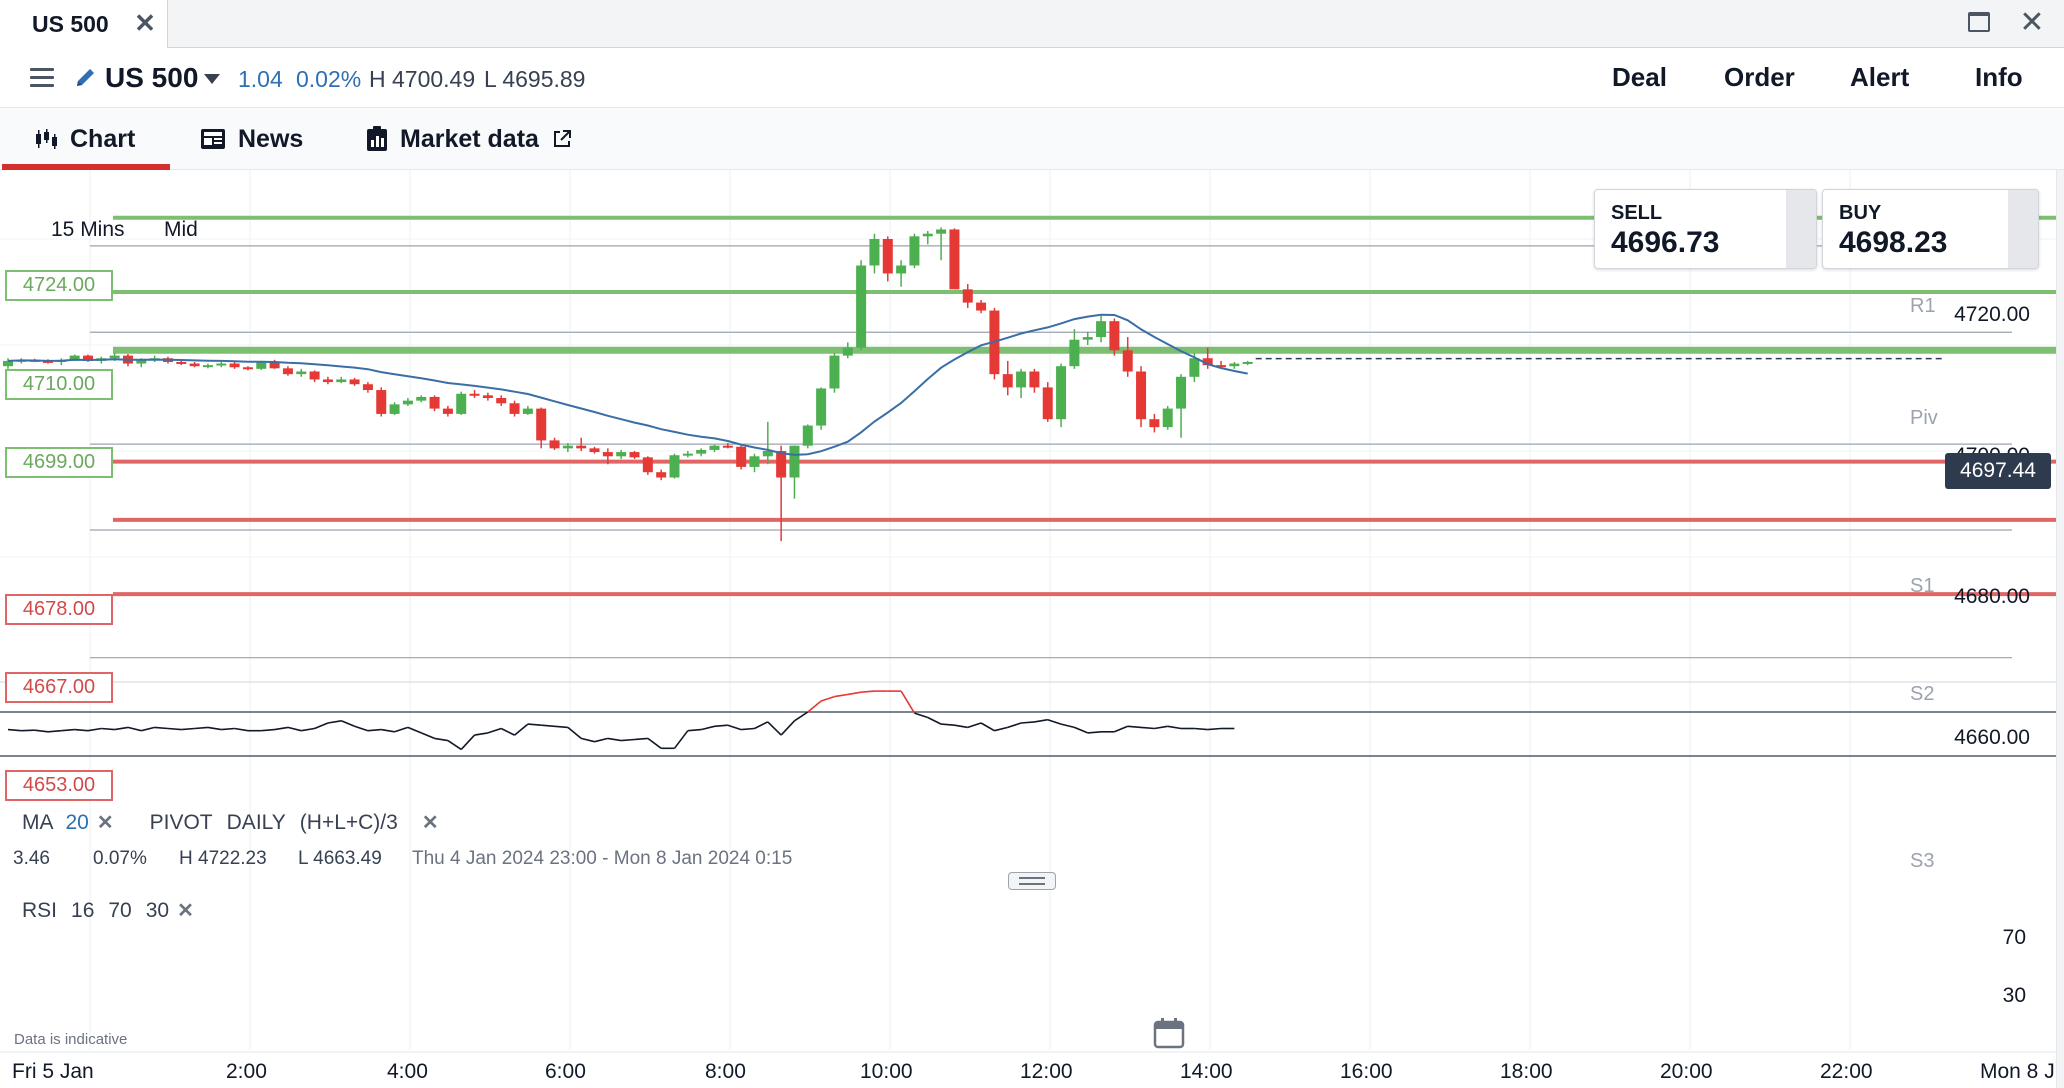 Image resolution: width=2064 pixels, height=1088 pixels. I want to click on level-tag-4667: 4667.00, so click(59, 687).